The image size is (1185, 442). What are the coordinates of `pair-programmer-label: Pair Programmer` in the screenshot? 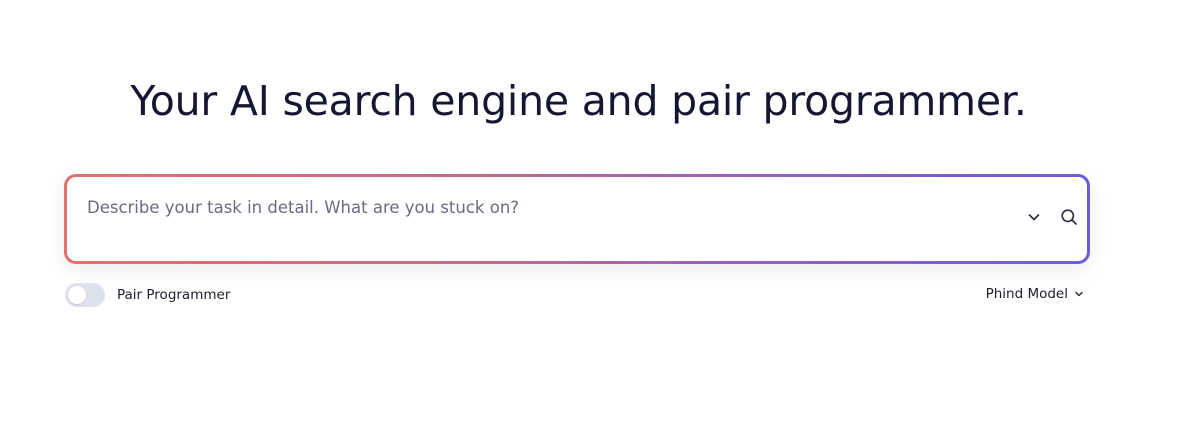 It's located at (174, 295).